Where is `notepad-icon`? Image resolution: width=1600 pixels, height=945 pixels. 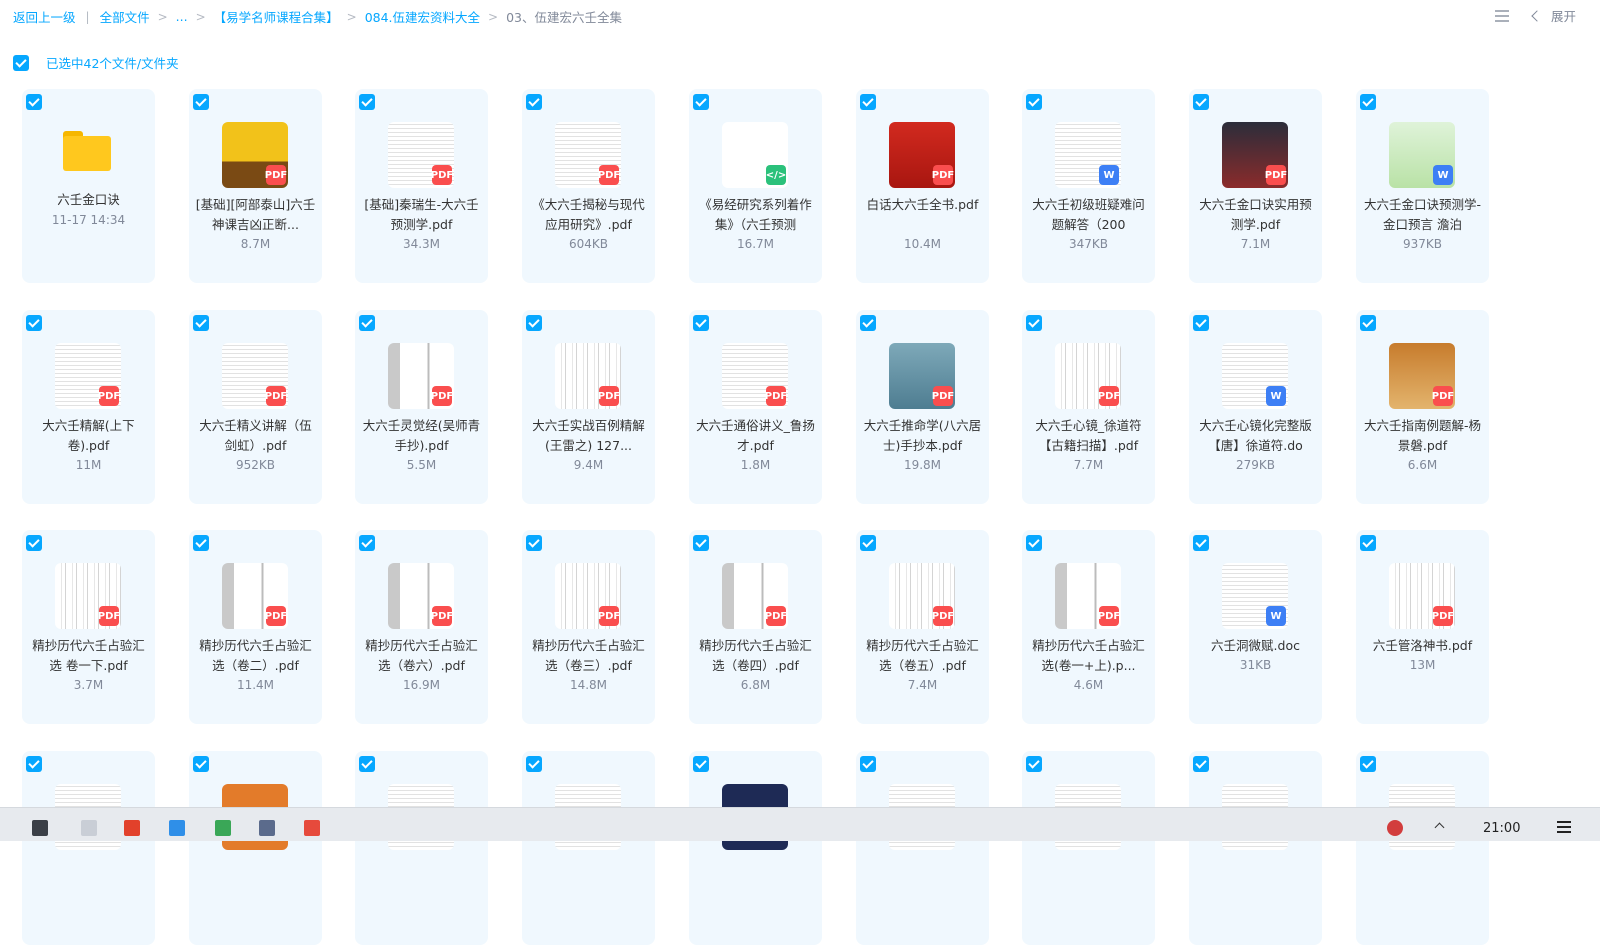 notepad-icon is located at coordinates (89, 828).